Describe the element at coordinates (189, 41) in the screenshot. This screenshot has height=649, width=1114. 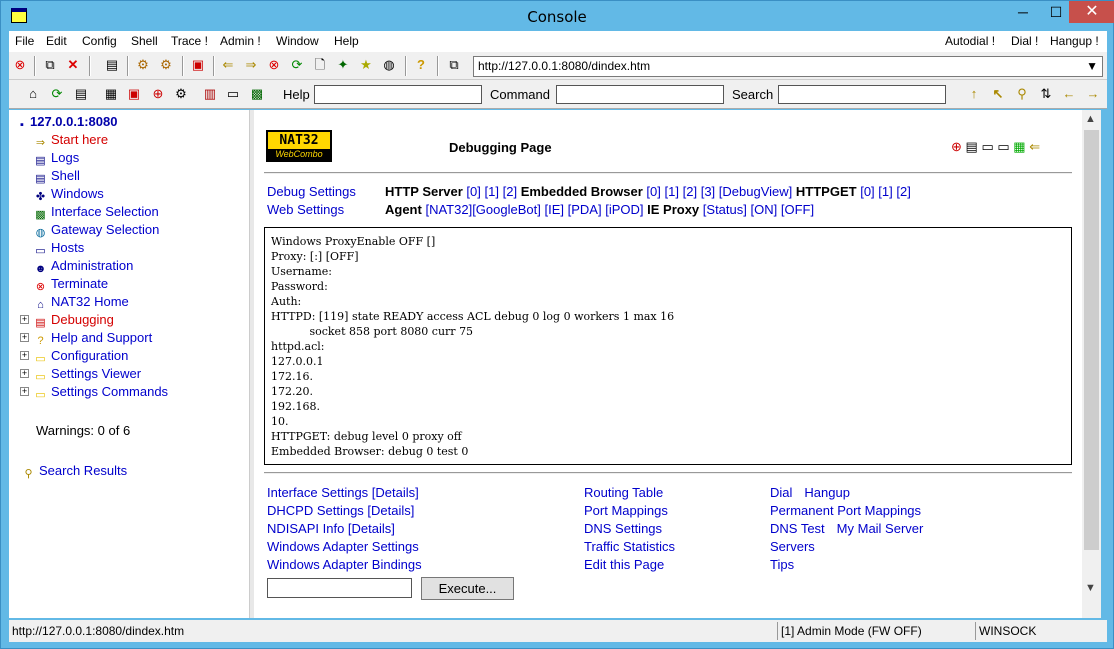
I see `menu-trace: Trace !` at that location.